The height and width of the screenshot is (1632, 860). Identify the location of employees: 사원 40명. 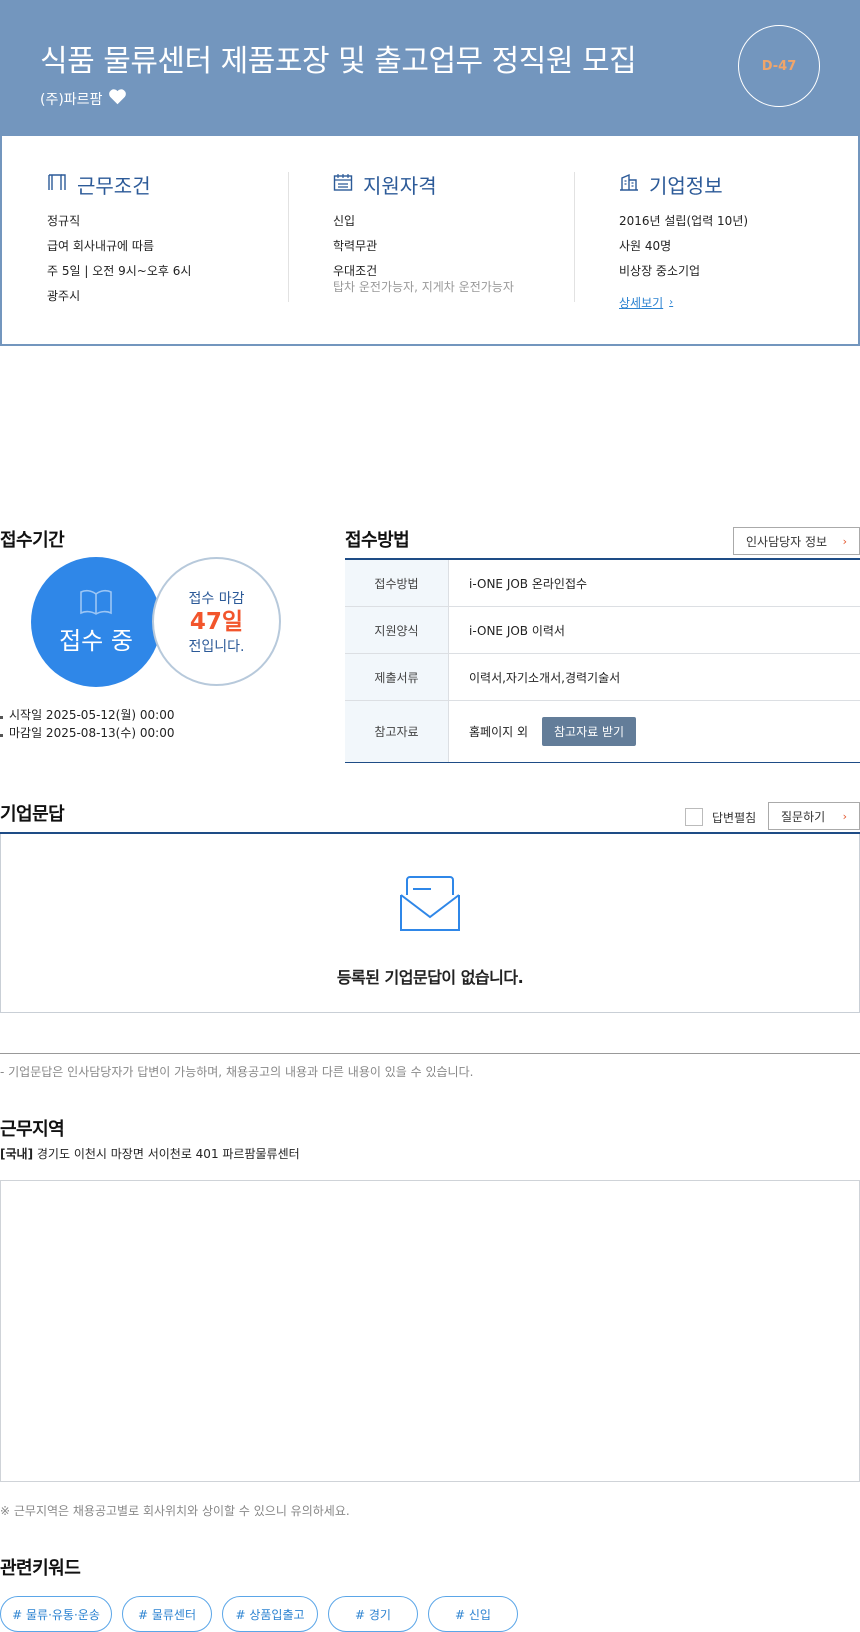
(645, 246).